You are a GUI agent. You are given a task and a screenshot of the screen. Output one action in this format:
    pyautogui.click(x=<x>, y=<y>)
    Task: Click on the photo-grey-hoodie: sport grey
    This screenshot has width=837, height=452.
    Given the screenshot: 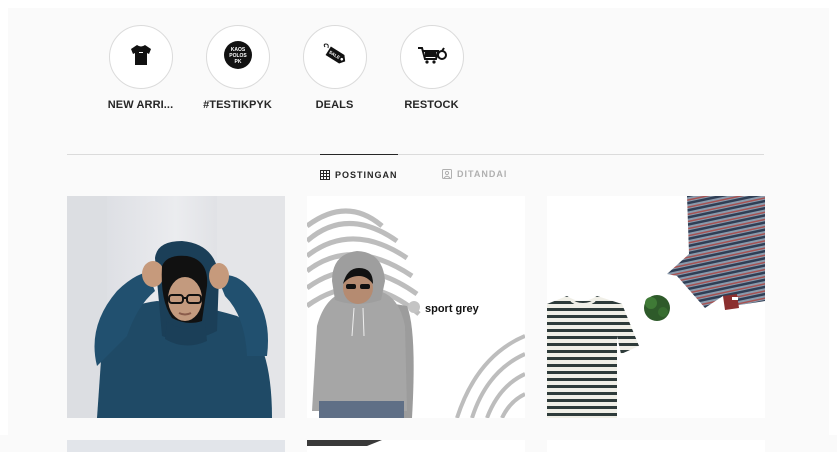 What is the action you would take?
    pyautogui.click(x=416, y=307)
    